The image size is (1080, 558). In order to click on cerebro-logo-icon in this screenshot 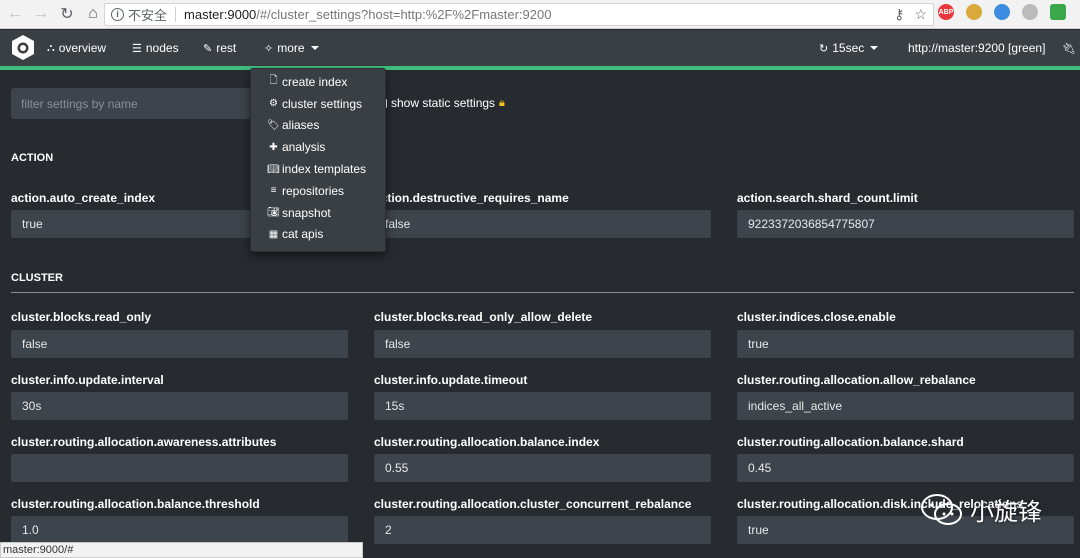, I will do `click(23, 47)`.